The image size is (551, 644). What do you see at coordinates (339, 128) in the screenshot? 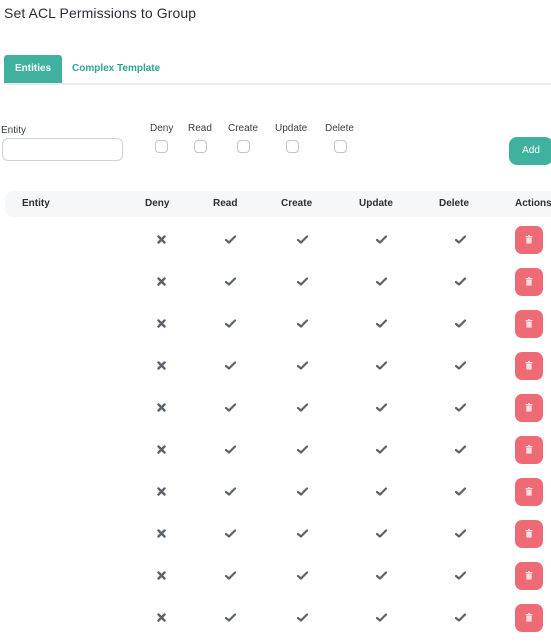
I see `delete-label: Delete` at bounding box center [339, 128].